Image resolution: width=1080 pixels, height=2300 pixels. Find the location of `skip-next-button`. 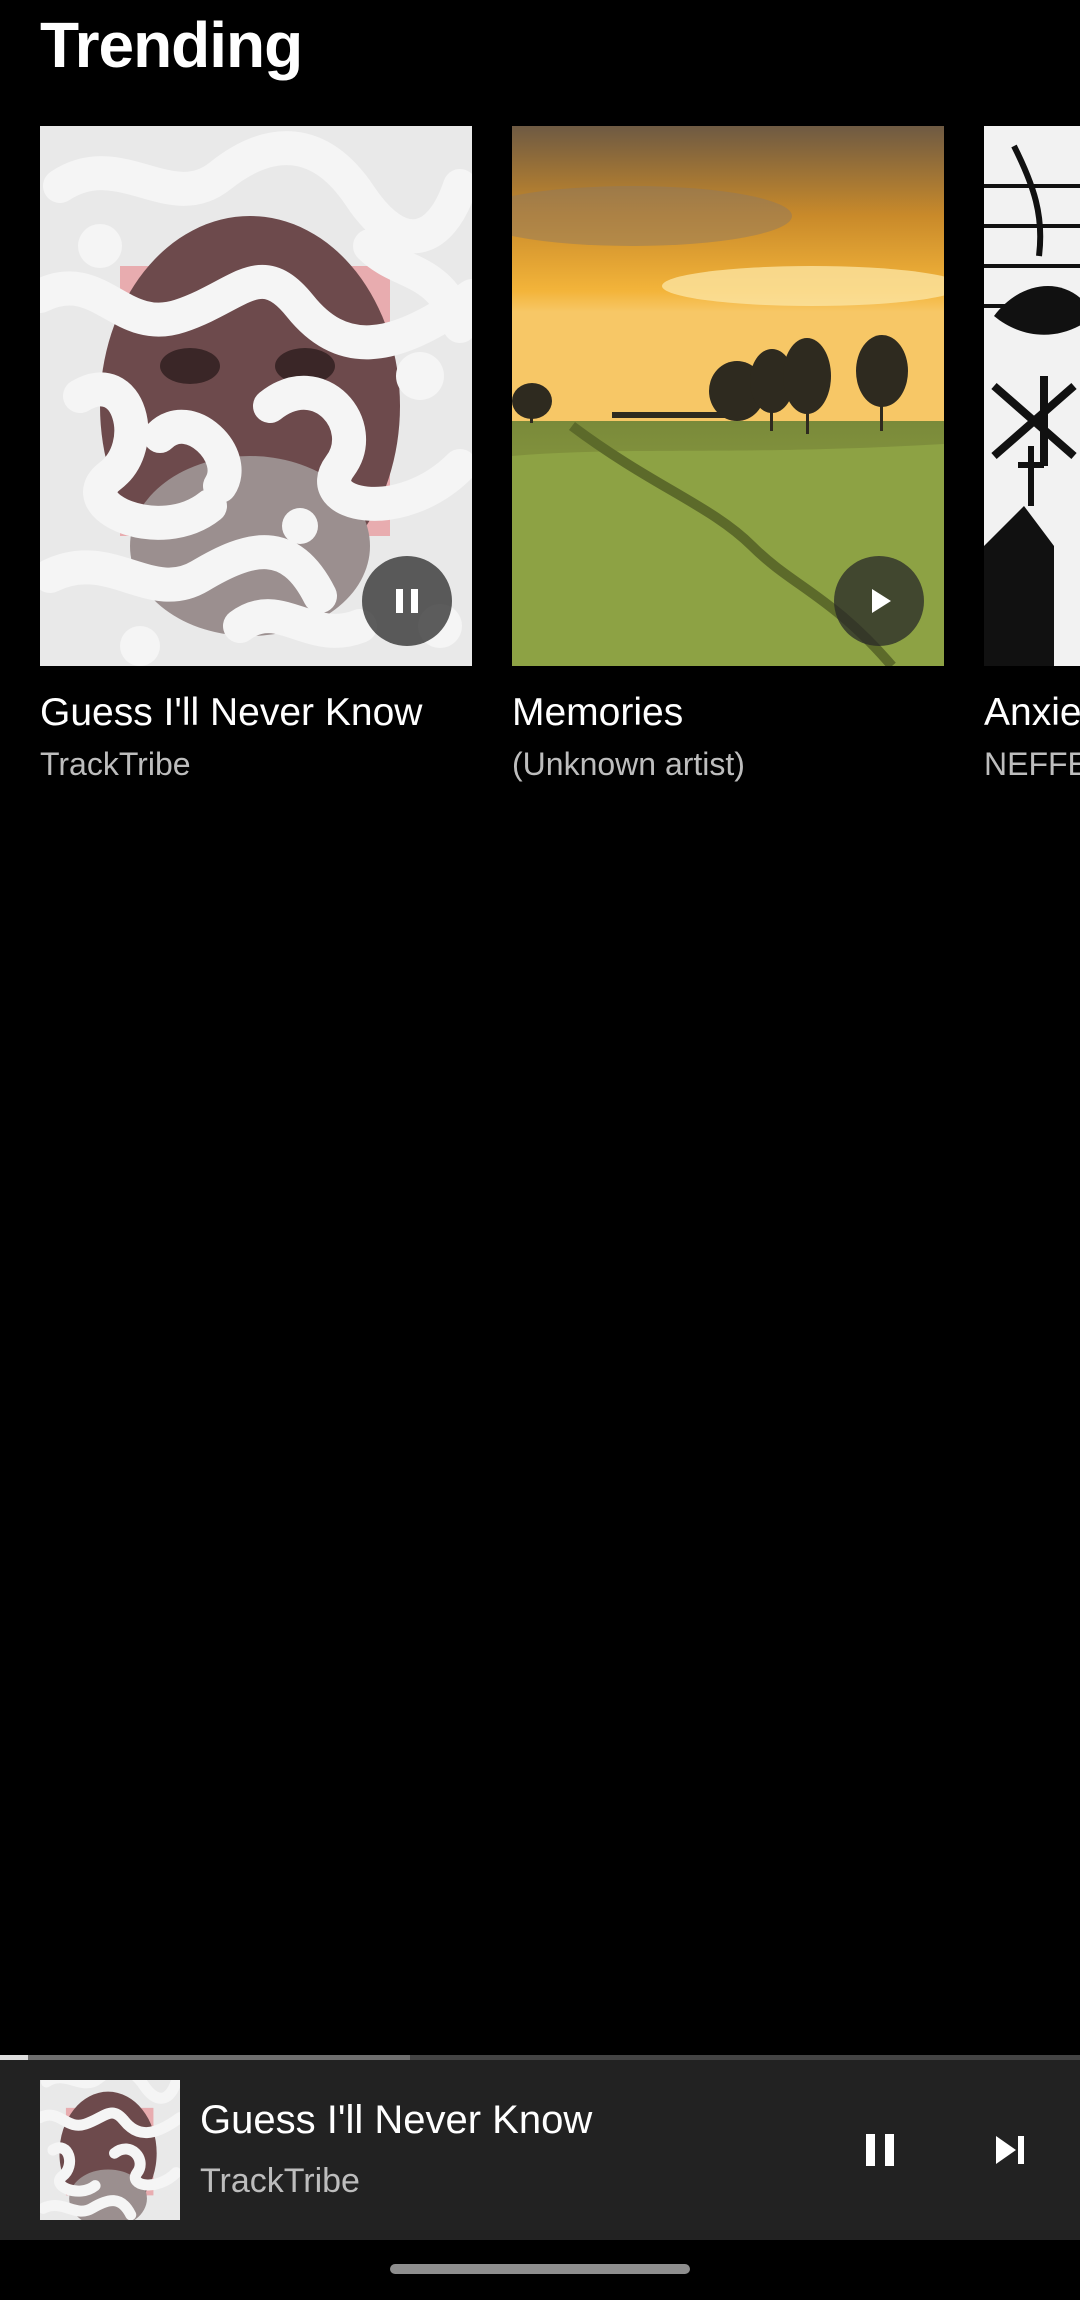

skip-next-button is located at coordinates (1010, 2150).